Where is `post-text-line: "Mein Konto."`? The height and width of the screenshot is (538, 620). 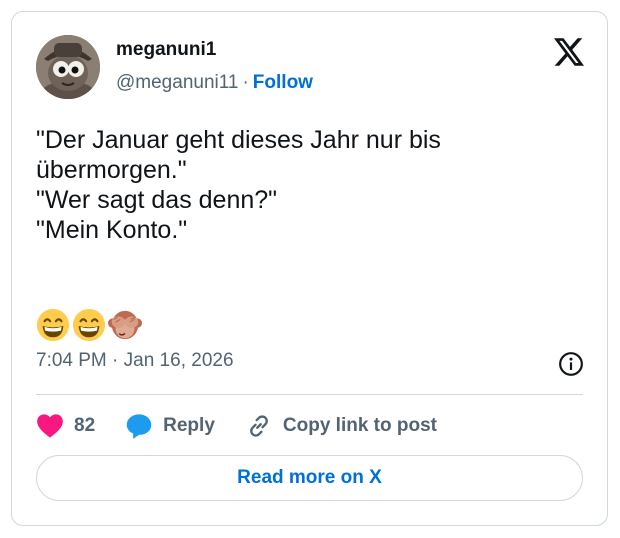 post-text-line: "Mein Konto." is located at coordinates (112, 230).